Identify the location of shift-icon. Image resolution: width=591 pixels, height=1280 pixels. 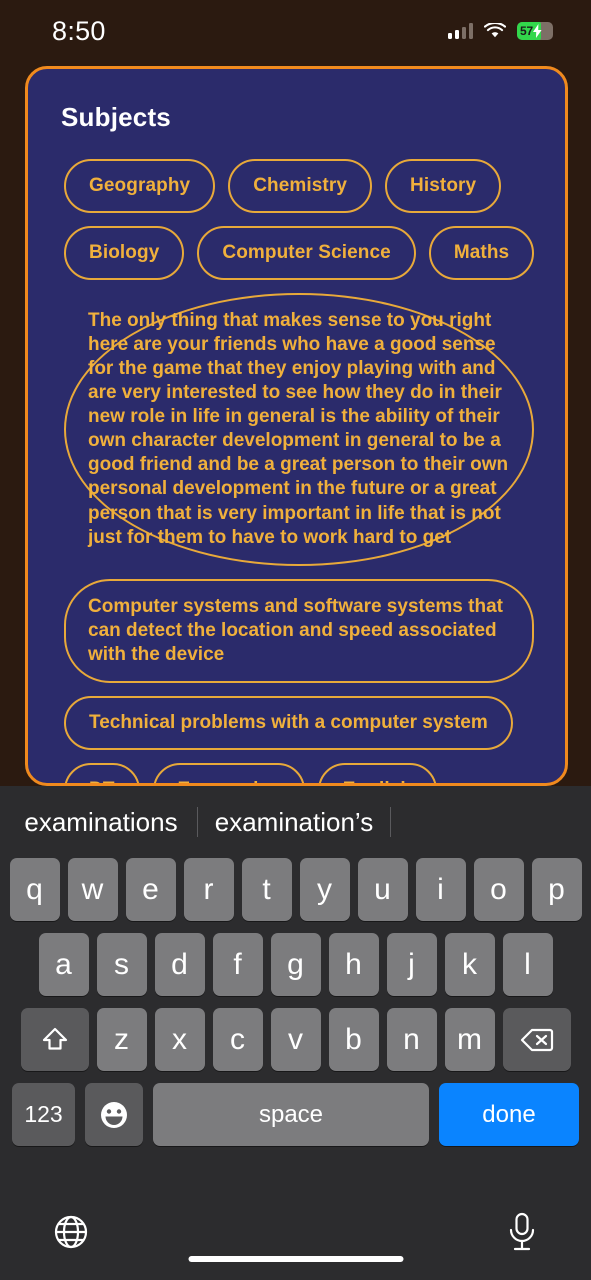
(54, 1038).